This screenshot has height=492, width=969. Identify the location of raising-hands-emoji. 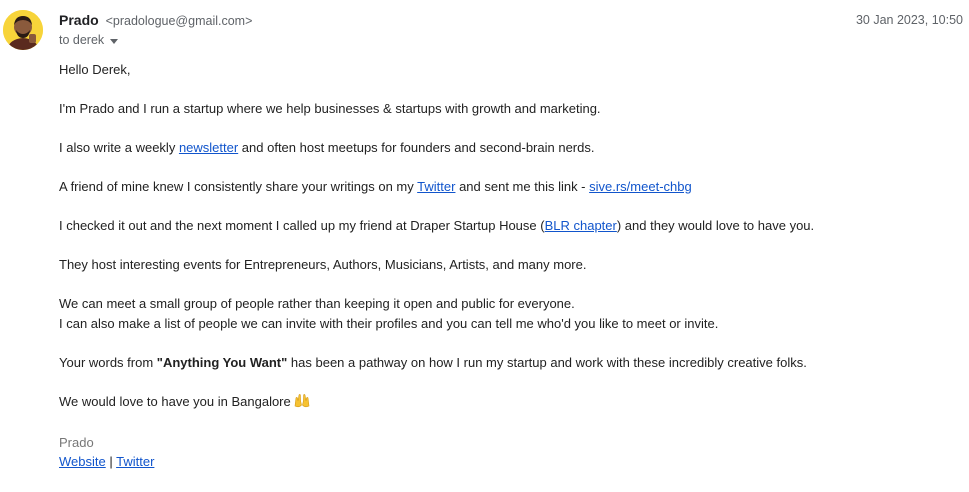
(302, 403).